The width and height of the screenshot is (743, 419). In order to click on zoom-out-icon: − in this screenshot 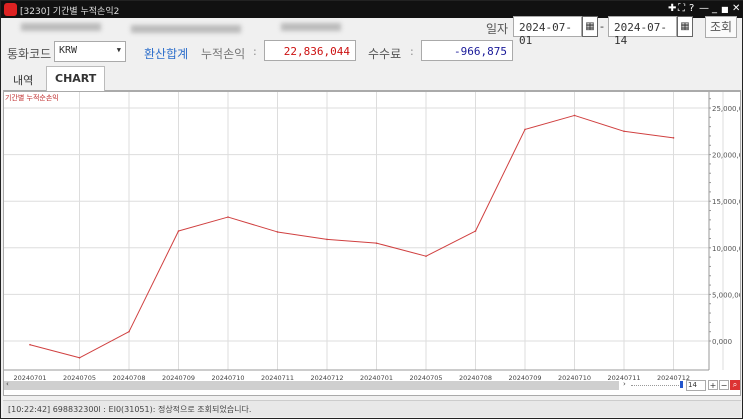, I will do `click(724, 385)`.